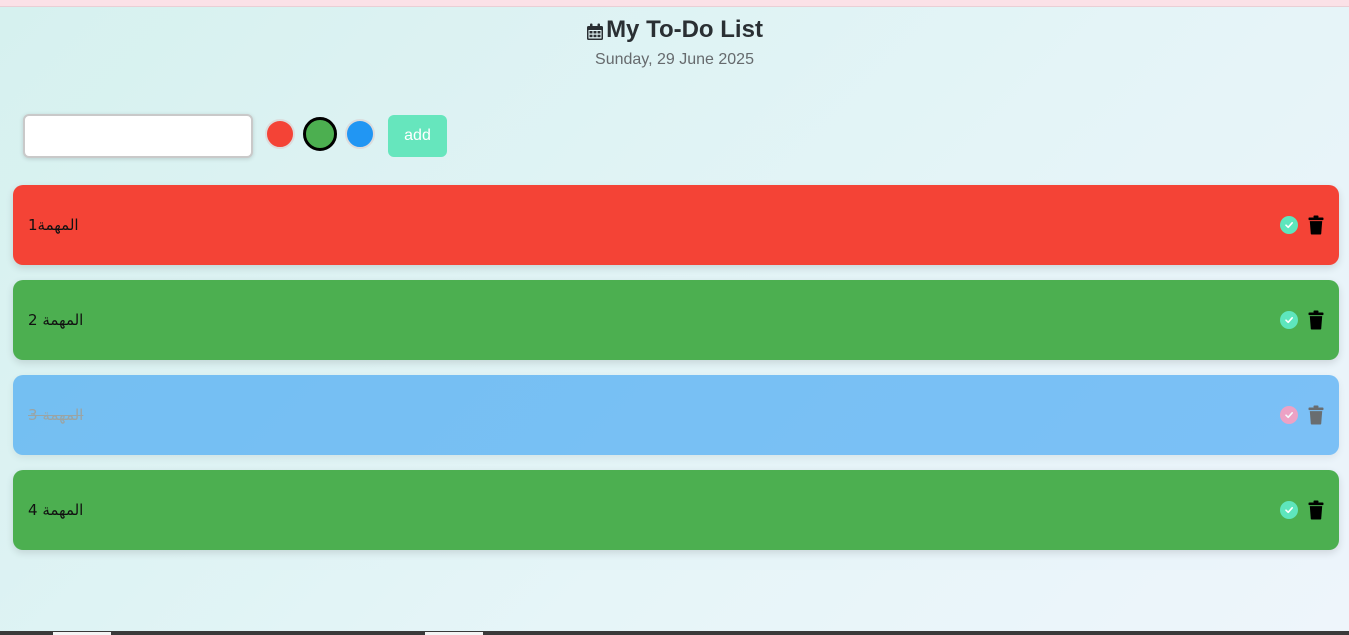 This screenshot has width=1349, height=635. Describe the element at coordinates (56, 320) in the screenshot. I see `task-label: المهمة 2` at that location.